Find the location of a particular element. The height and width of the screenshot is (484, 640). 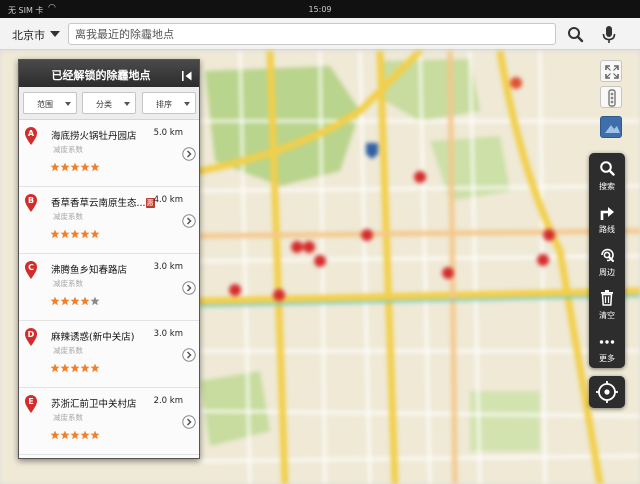

marker-letter: A is located at coordinates (31, 133).